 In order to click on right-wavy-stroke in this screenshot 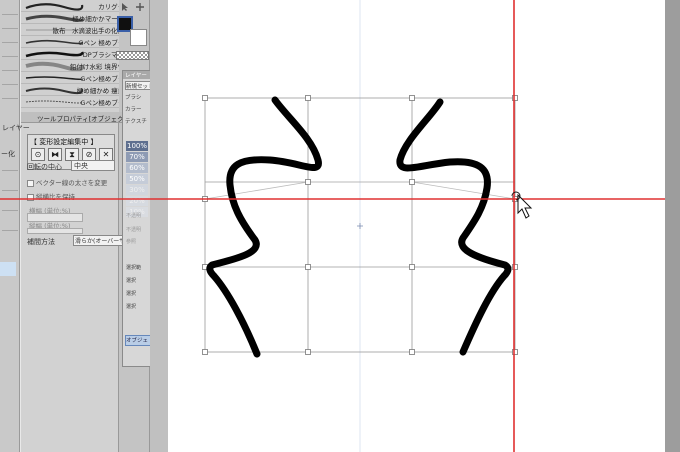, I will do `click(454, 227)`.